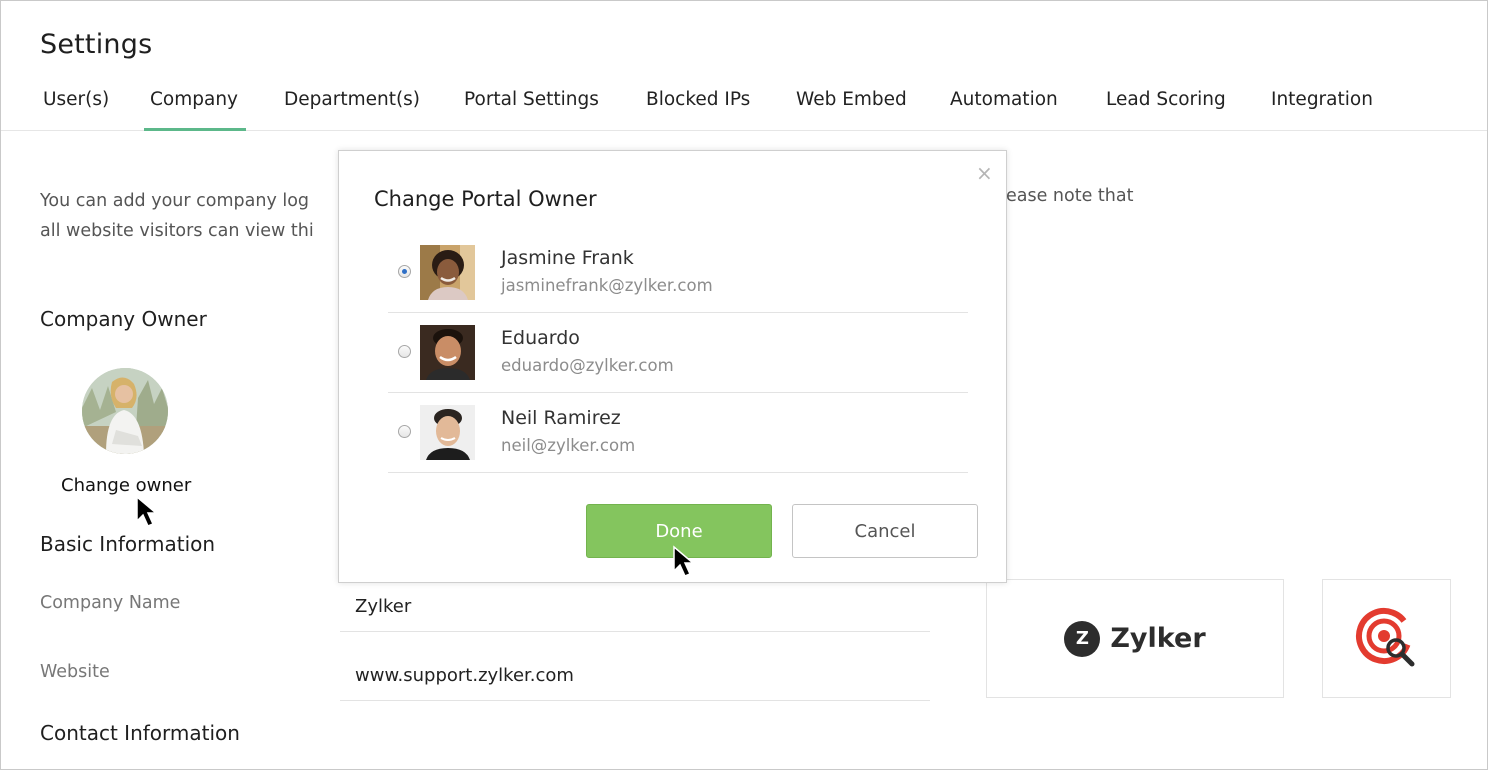  I want to click on owner-name: Jasmine Frank, so click(567, 258).